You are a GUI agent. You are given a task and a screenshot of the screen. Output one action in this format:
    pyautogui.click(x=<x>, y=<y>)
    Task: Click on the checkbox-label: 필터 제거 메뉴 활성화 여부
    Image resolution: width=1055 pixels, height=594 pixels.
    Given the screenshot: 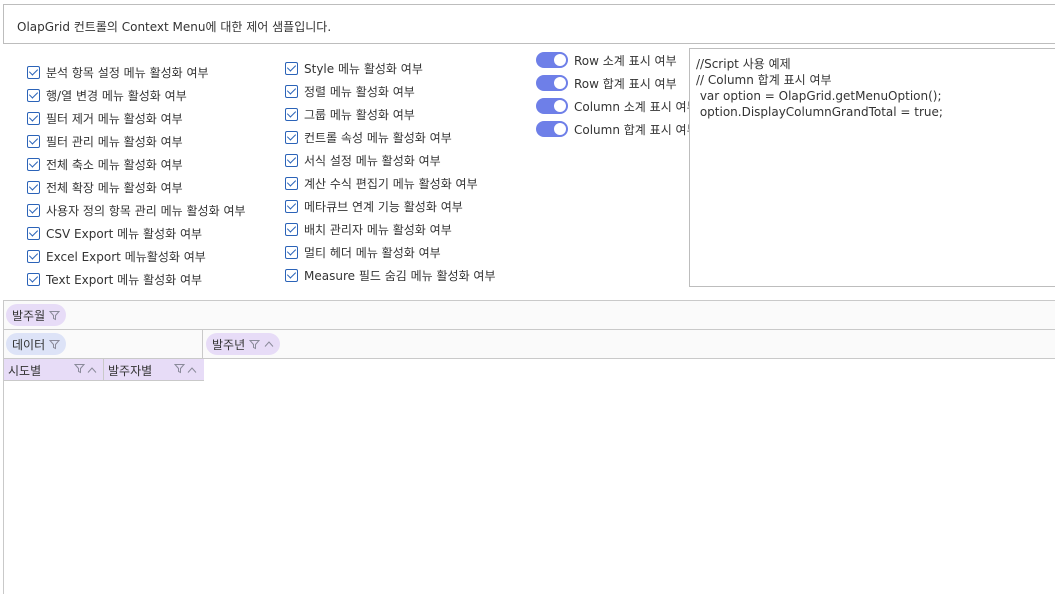 What is the action you would take?
    pyautogui.click(x=114, y=118)
    